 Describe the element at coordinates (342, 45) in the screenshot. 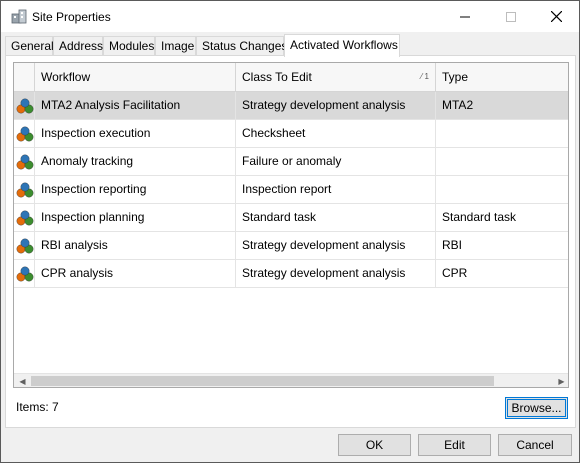

I see `tab-activated-workflows: Activated Workflows` at that location.